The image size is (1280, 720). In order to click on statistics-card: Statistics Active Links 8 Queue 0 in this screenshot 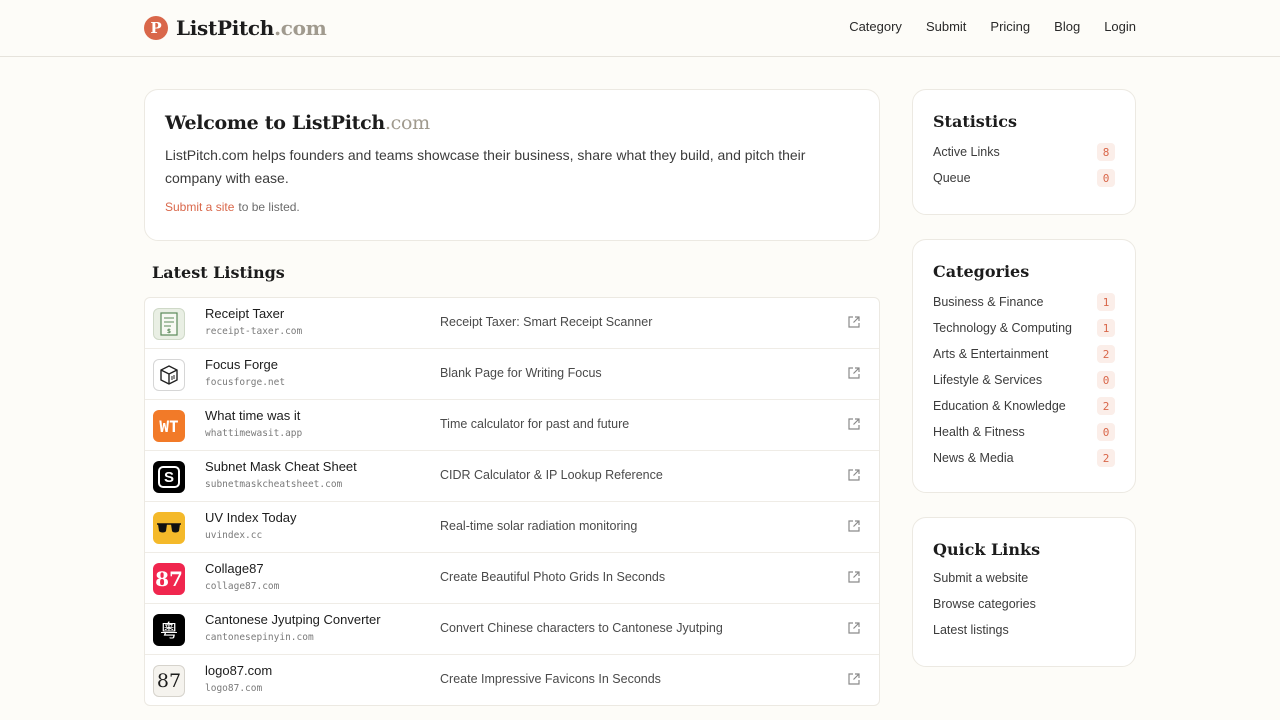, I will do `click(1024, 152)`.